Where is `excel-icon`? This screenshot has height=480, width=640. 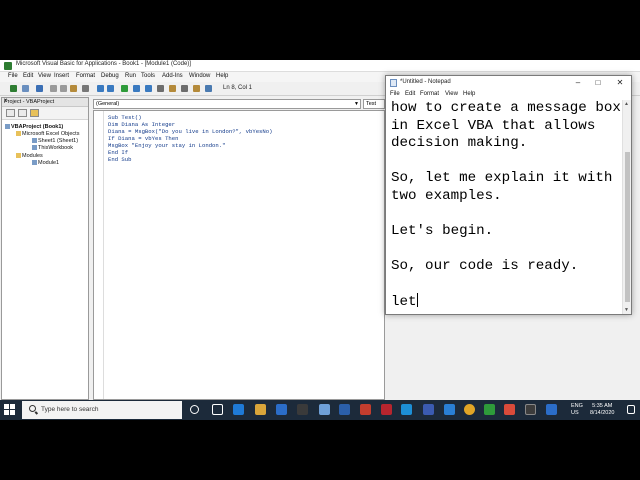
excel-icon is located at coordinates (489, 409).